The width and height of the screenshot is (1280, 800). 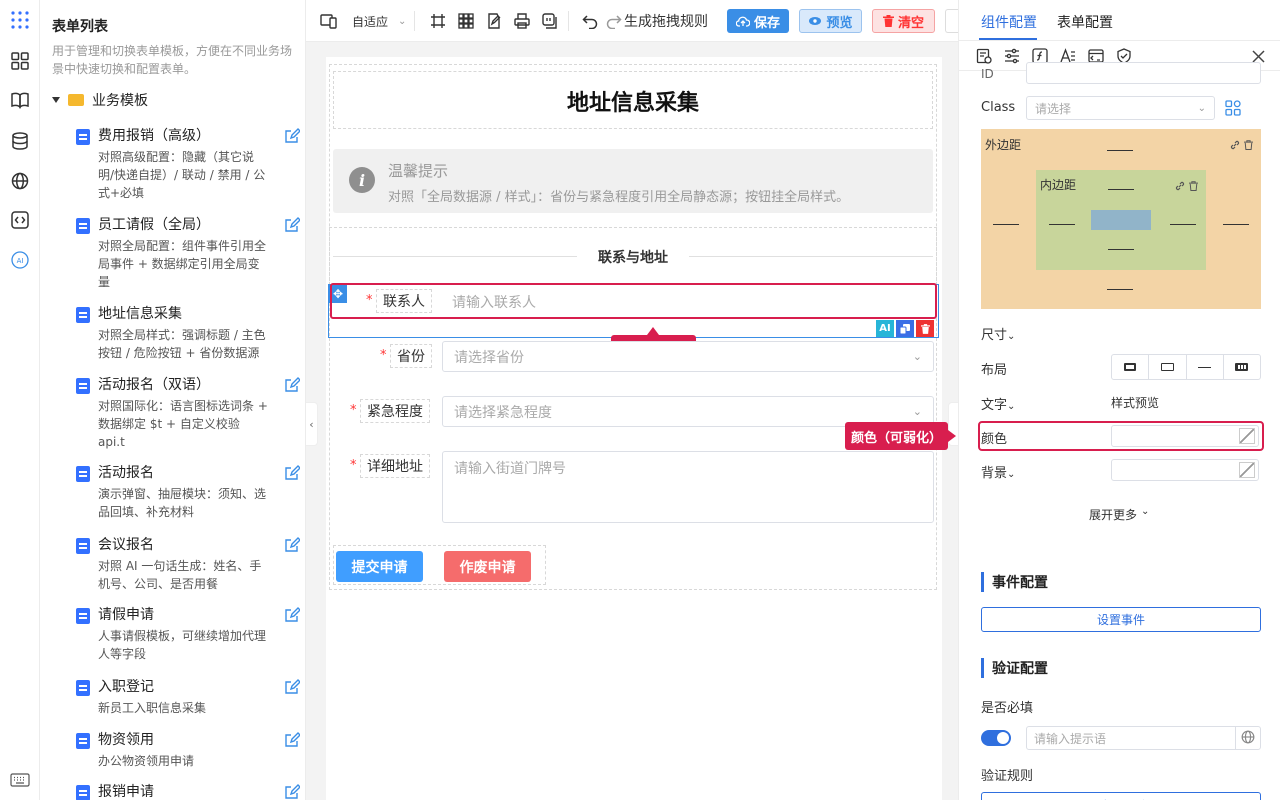 I want to click on layout-inline-icon, so click(x=1167, y=367).